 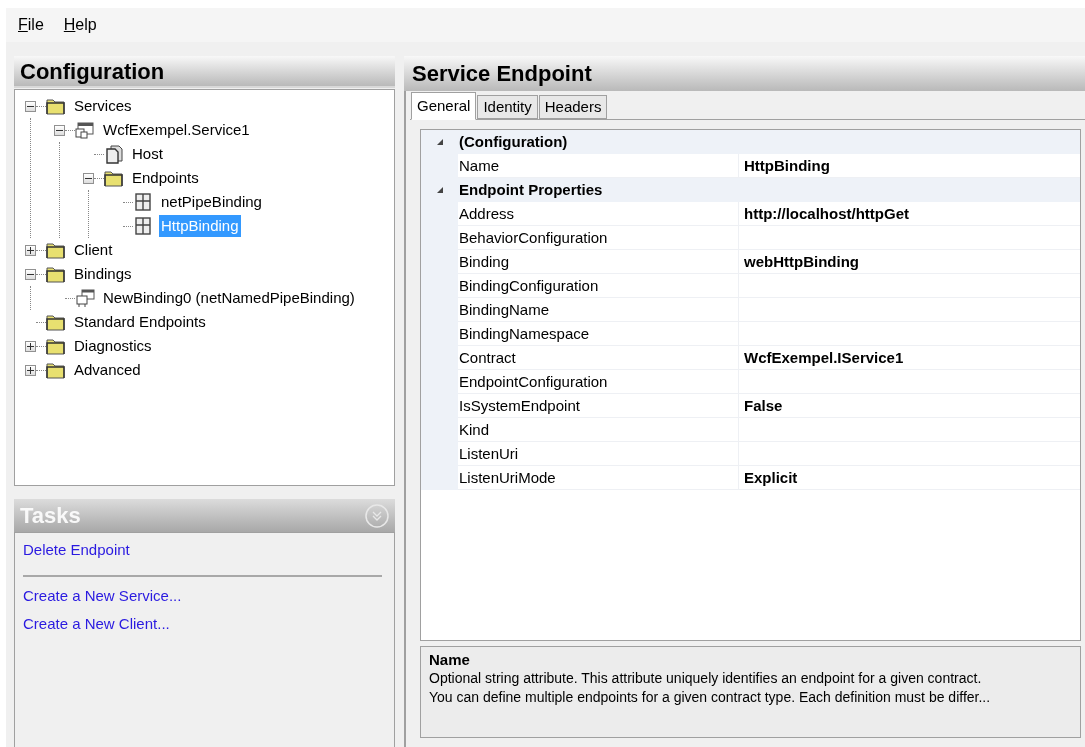 I want to click on tree-item: Diagnostics, so click(x=113, y=346).